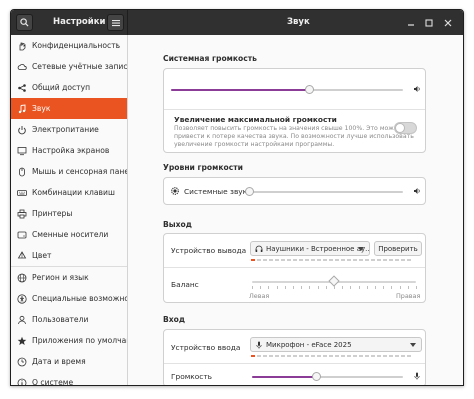 The image size is (474, 399). I want to click on sidebar-item-privacy: Конфиденциальность ›, so click(69, 45).